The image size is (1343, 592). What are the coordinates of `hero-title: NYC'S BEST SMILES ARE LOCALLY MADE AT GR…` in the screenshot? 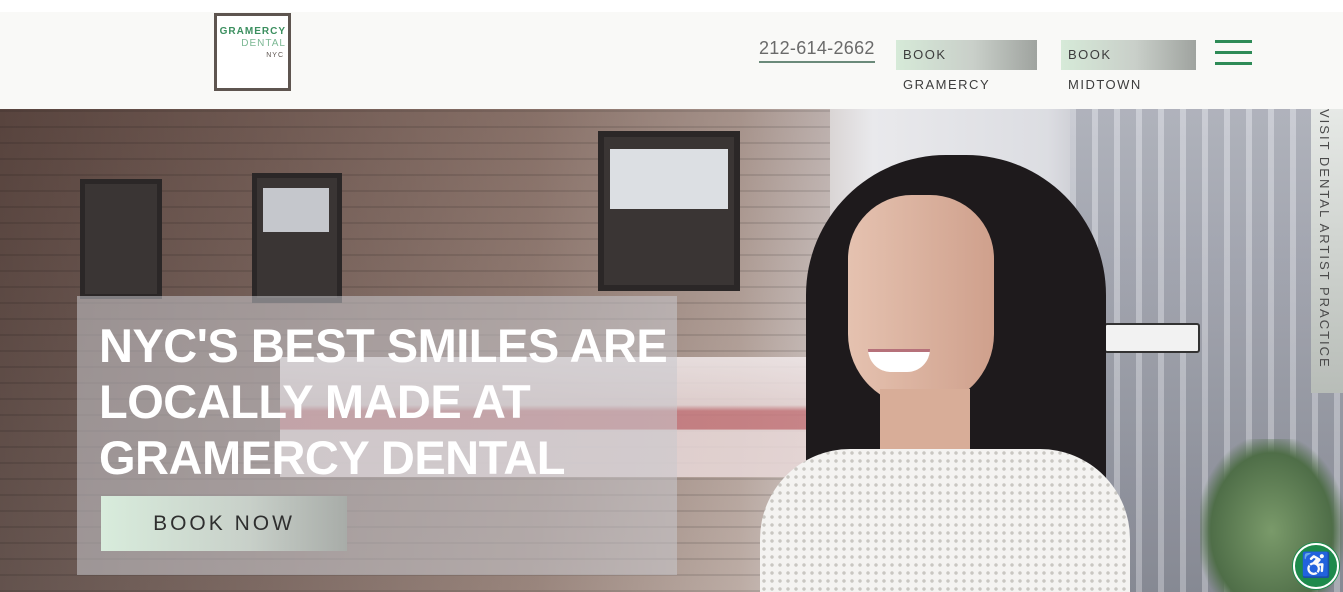 It's located at (383, 401).